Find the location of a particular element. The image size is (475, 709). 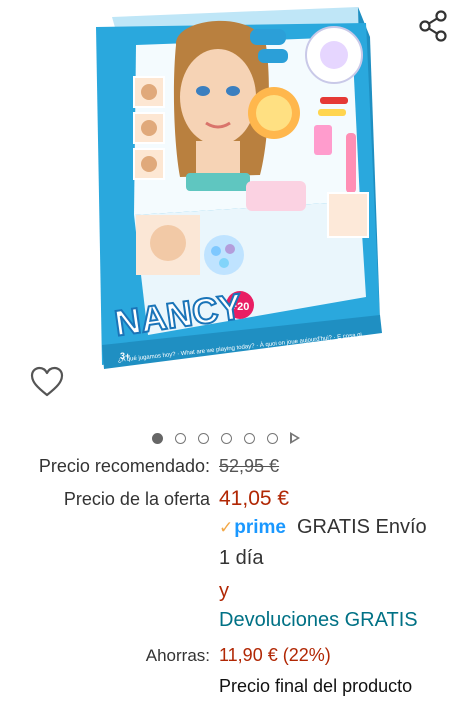

carousel-video-icon is located at coordinates (295, 438).